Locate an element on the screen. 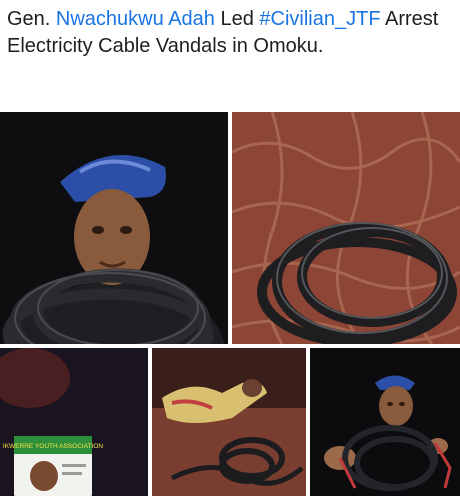 The height and width of the screenshot is (496, 460). mention-link: Nwachukwu Adah is located at coordinates (135, 19).